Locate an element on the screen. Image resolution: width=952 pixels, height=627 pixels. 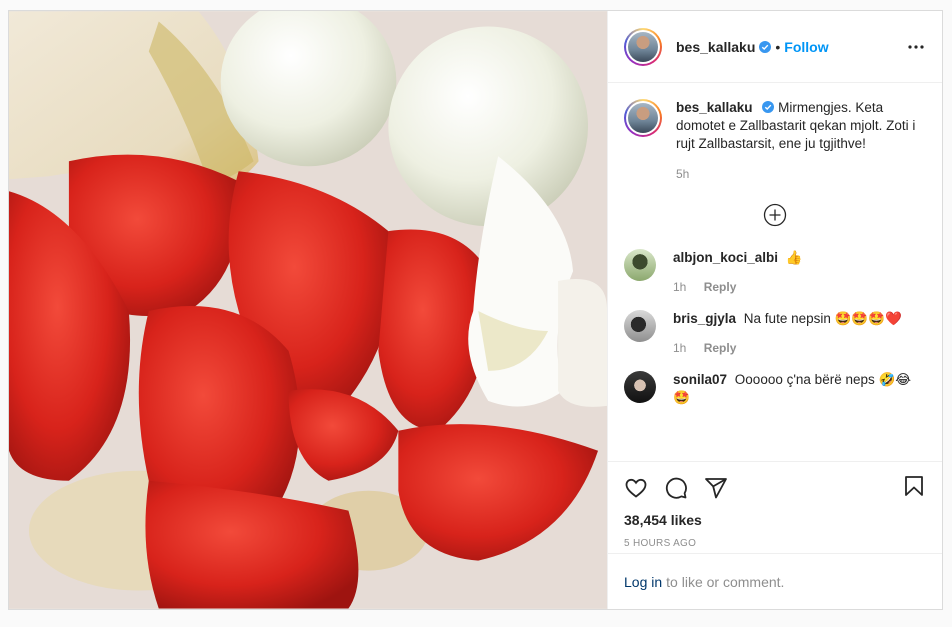
post-actions: 38,454 likes 5 HOURS AGO is located at coordinates (775, 507).